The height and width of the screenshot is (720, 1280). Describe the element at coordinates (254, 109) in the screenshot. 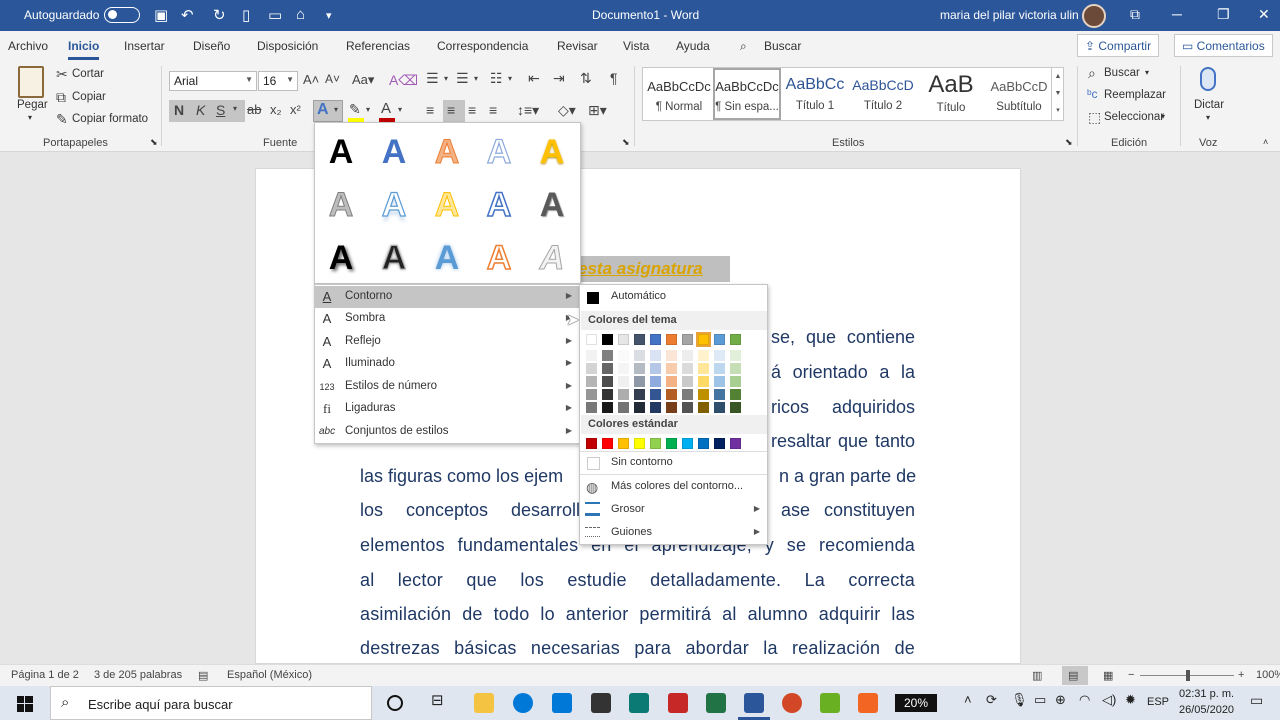

I see `strikethrough-icon: ab` at that location.